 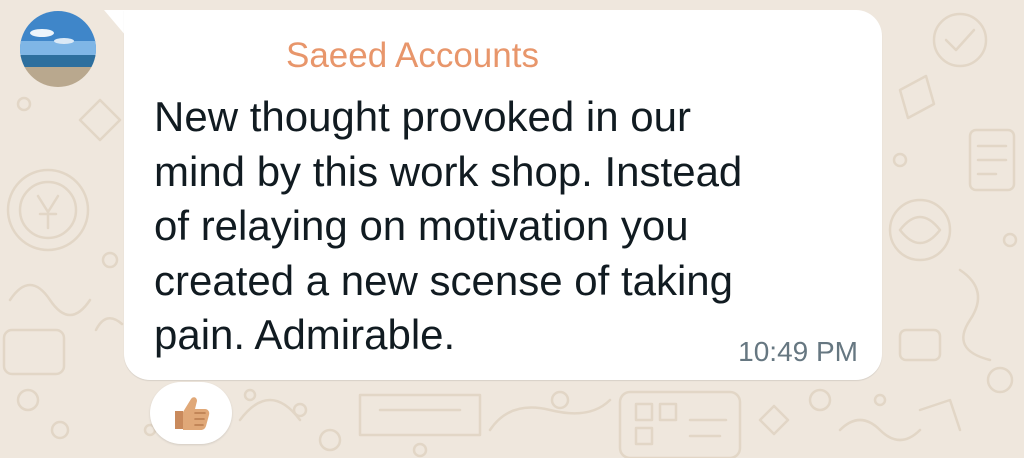 I want to click on contact-avatar, so click(x=58, y=49).